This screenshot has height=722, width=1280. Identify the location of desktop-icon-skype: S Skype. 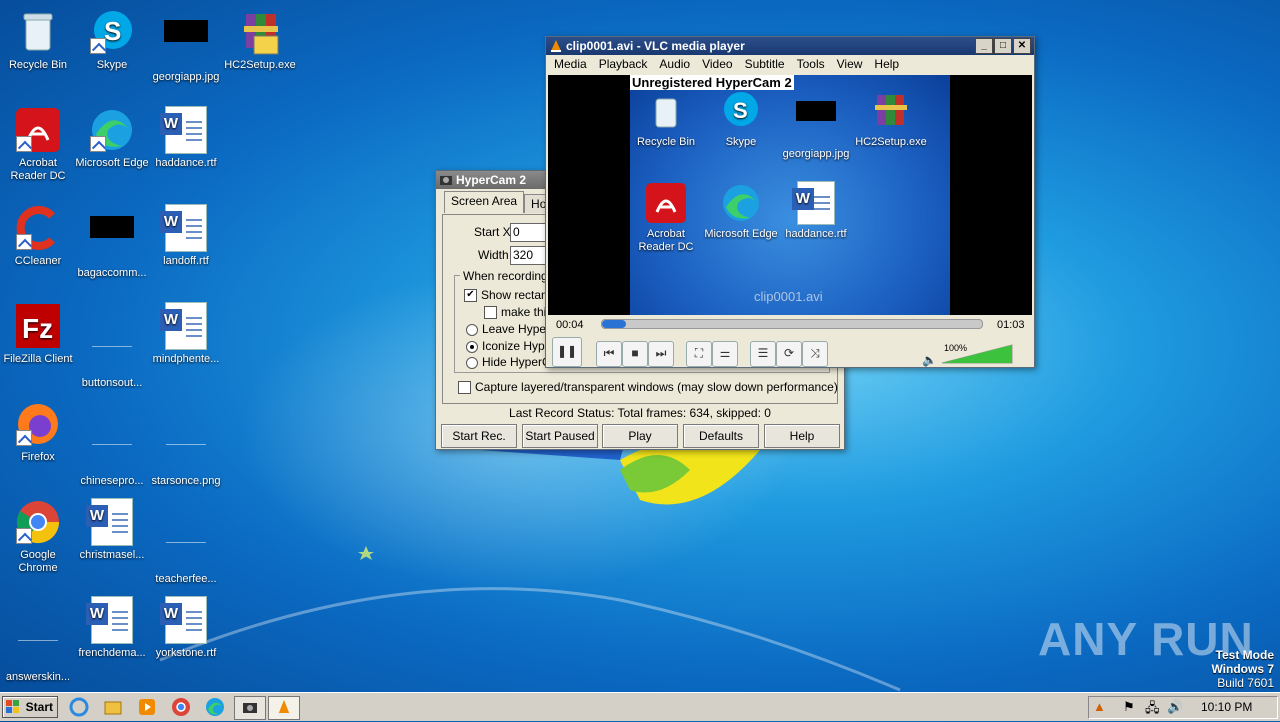
(112, 40).